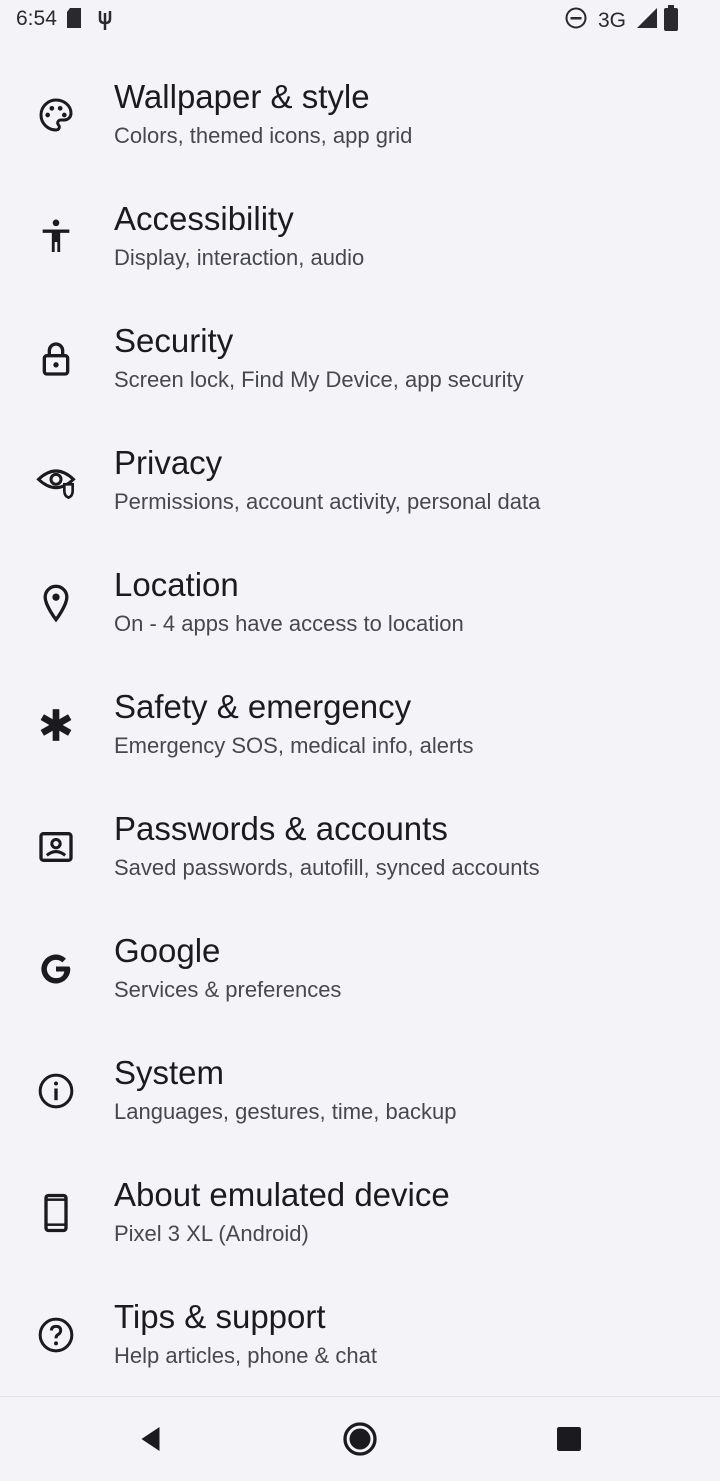 This screenshot has width=720, height=1481. I want to click on network-type: 3G, so click(611, 20).